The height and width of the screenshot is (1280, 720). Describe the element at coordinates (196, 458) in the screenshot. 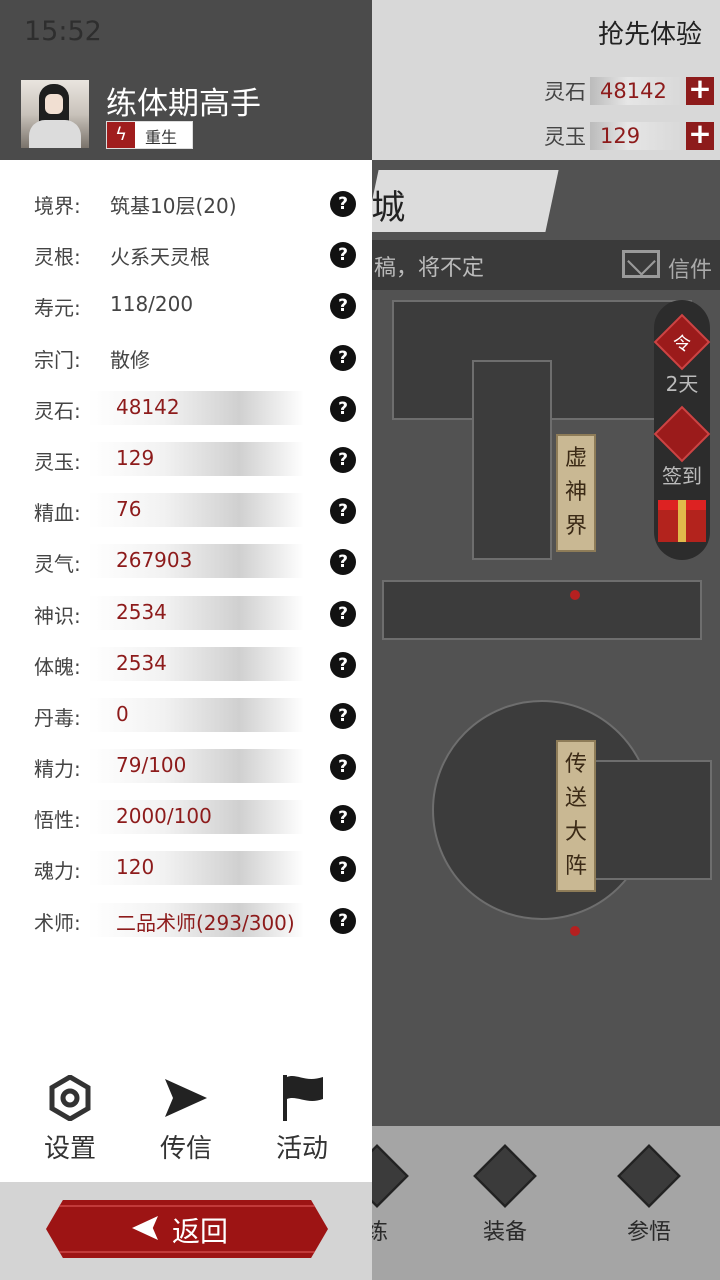

I see `stat-value-bar: 129` at that location.